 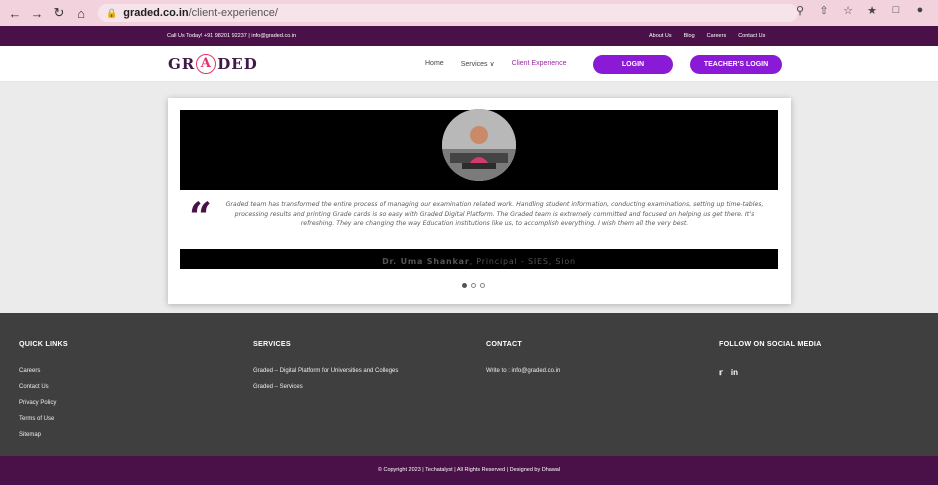 What do you see at coordinates (689, 36) in the screenshot?
I see `top-link-blog: Blog` at bounding box center [689, 36].